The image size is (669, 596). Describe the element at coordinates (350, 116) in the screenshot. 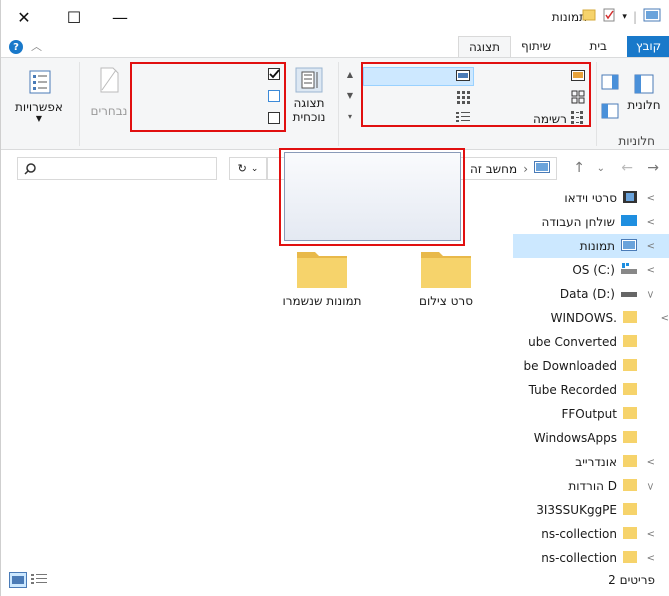

I see `layout-expand-icon: ▾` at that location.